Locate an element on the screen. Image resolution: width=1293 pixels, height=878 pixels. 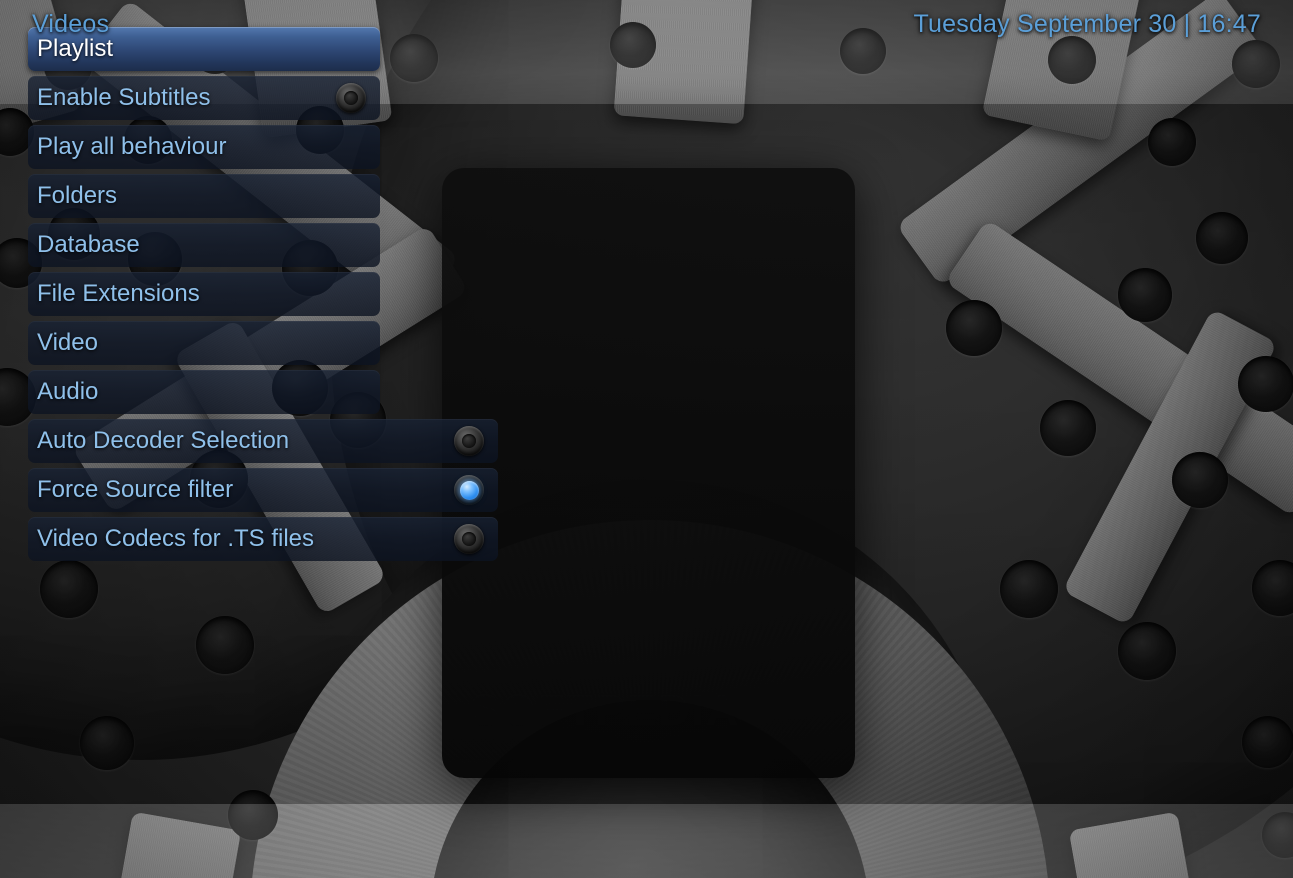
menu-item-play-all-behaviour: Play all behaviour is located at coordinates (204, 147).